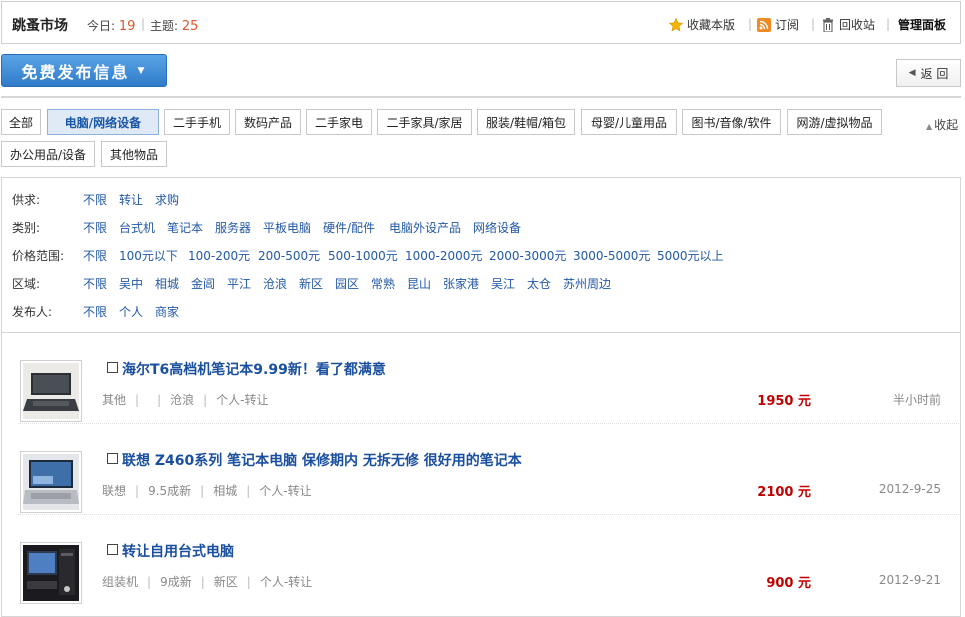 The height and width of the screenshot is (617, 965). I want to click on category-tab-all: 全部, so click(21, 122).